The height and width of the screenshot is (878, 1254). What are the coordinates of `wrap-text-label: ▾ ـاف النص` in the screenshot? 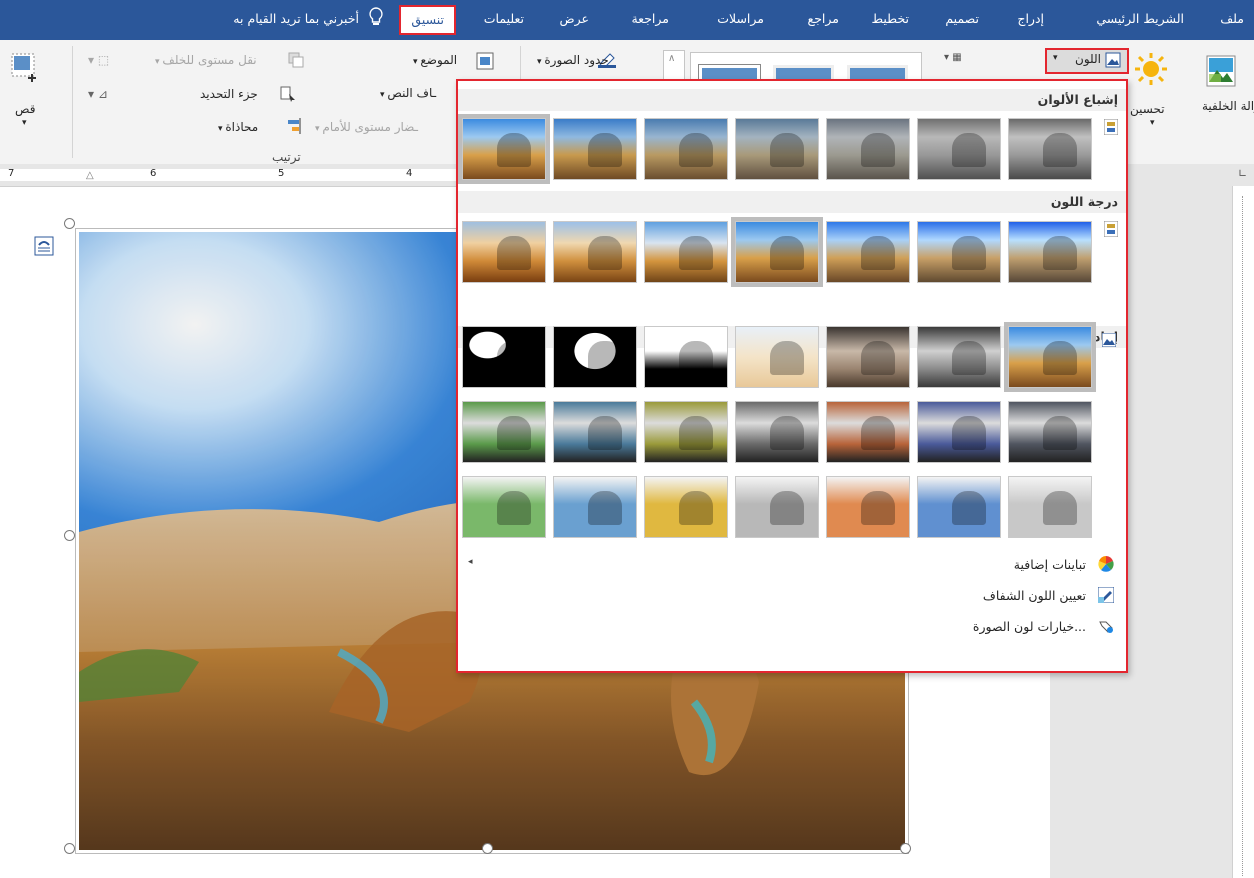 It's located at (408, 93).